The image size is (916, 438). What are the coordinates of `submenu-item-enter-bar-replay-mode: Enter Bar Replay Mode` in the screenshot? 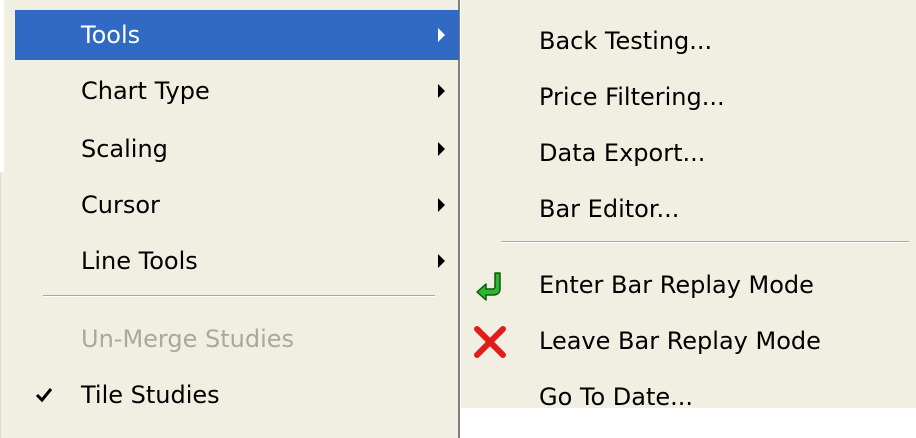 It's located at (688, 285).